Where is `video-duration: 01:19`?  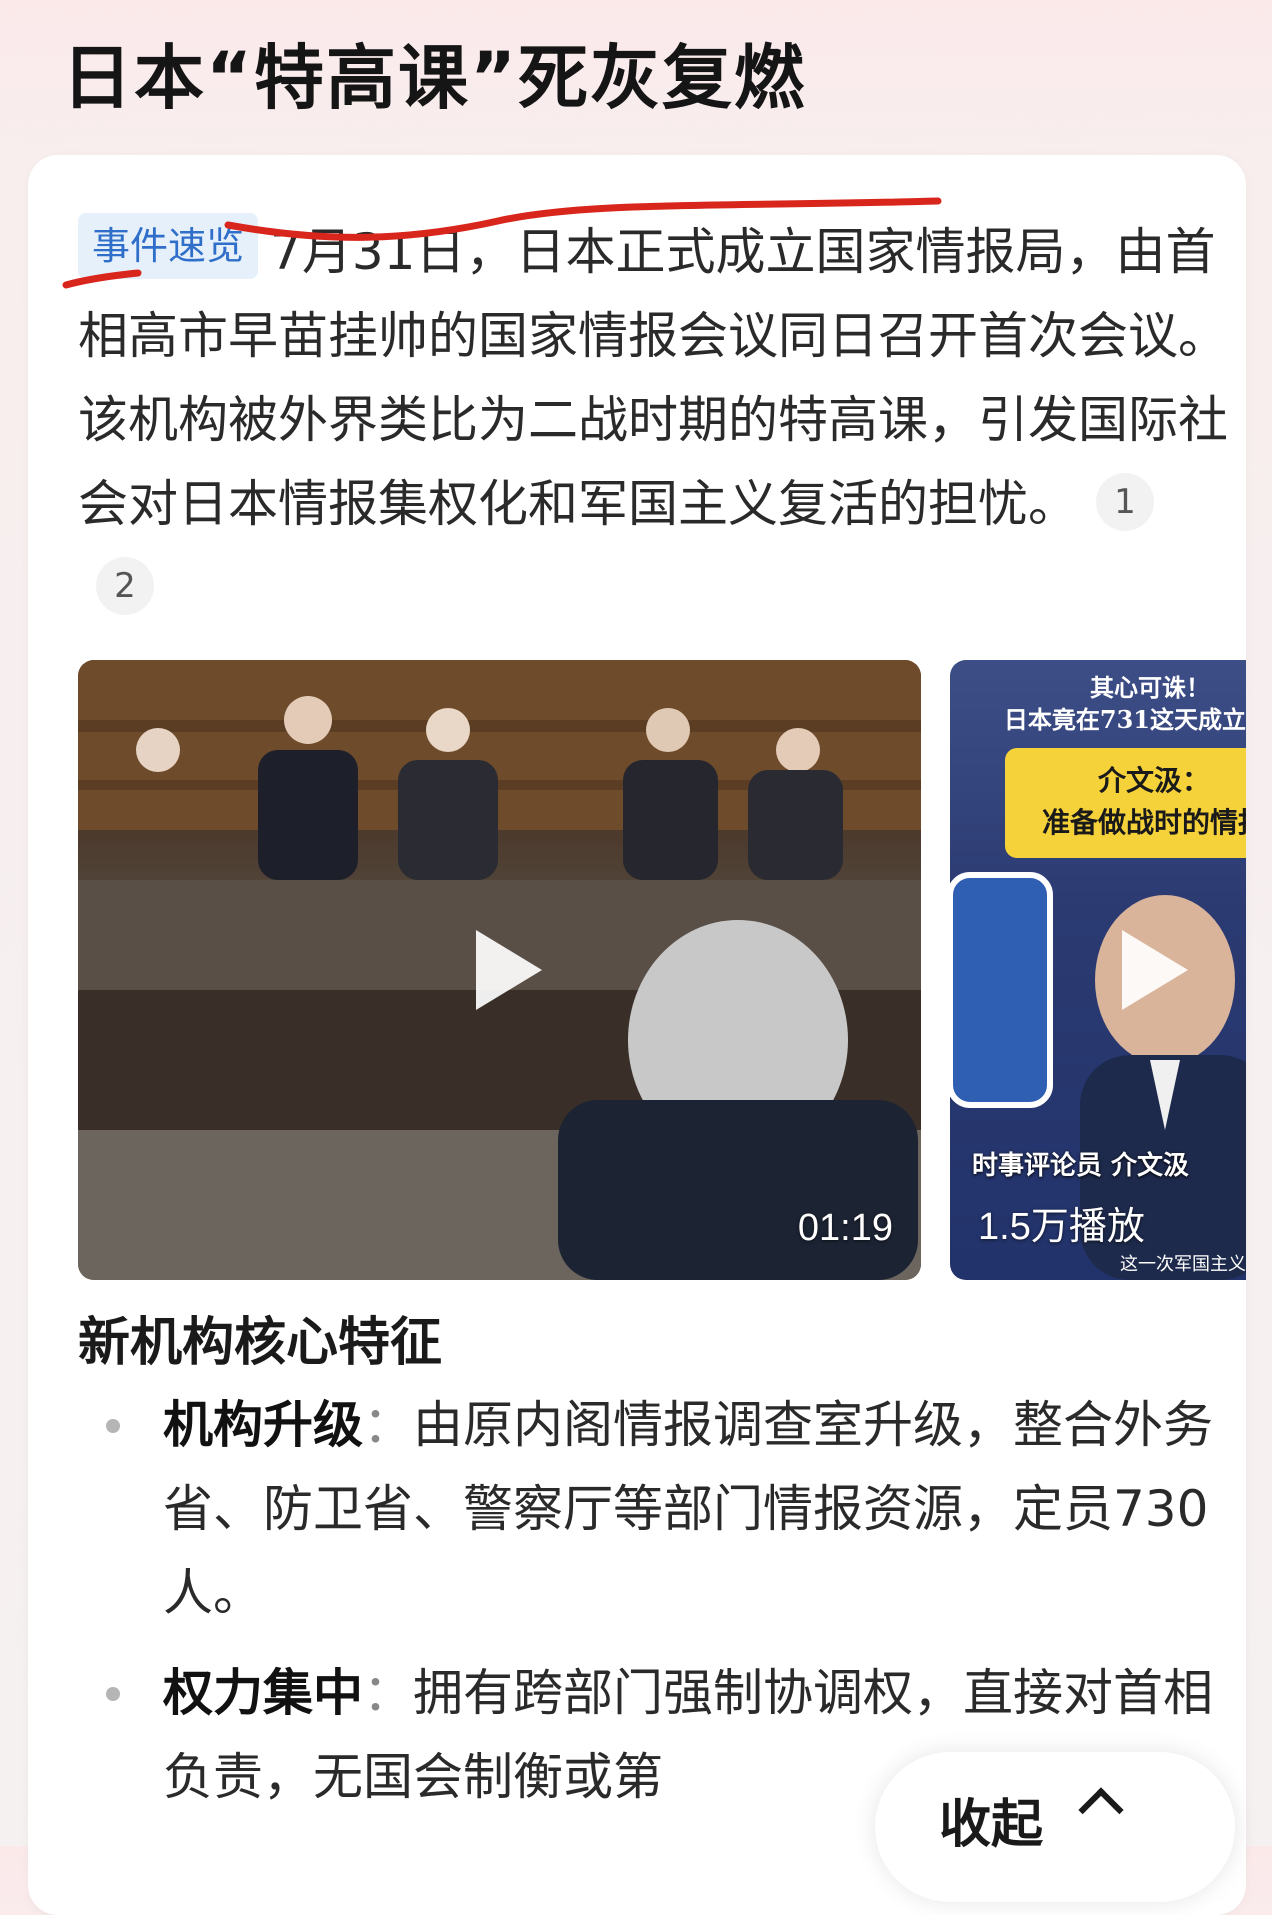 video-duration: 01:19 is located at coordinates (845, 1228).